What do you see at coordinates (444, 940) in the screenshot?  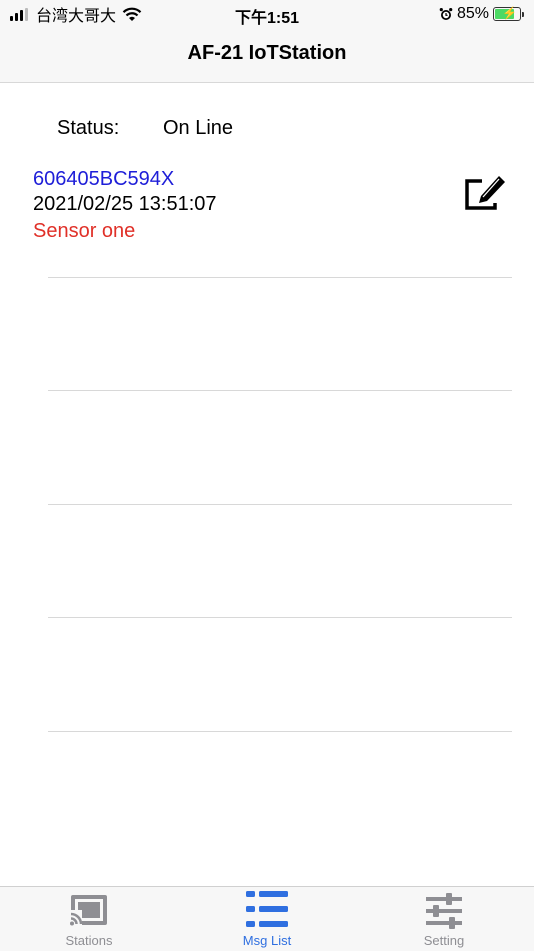 I see `tab-setting-label: Setting` at bounding box center [444, 940].